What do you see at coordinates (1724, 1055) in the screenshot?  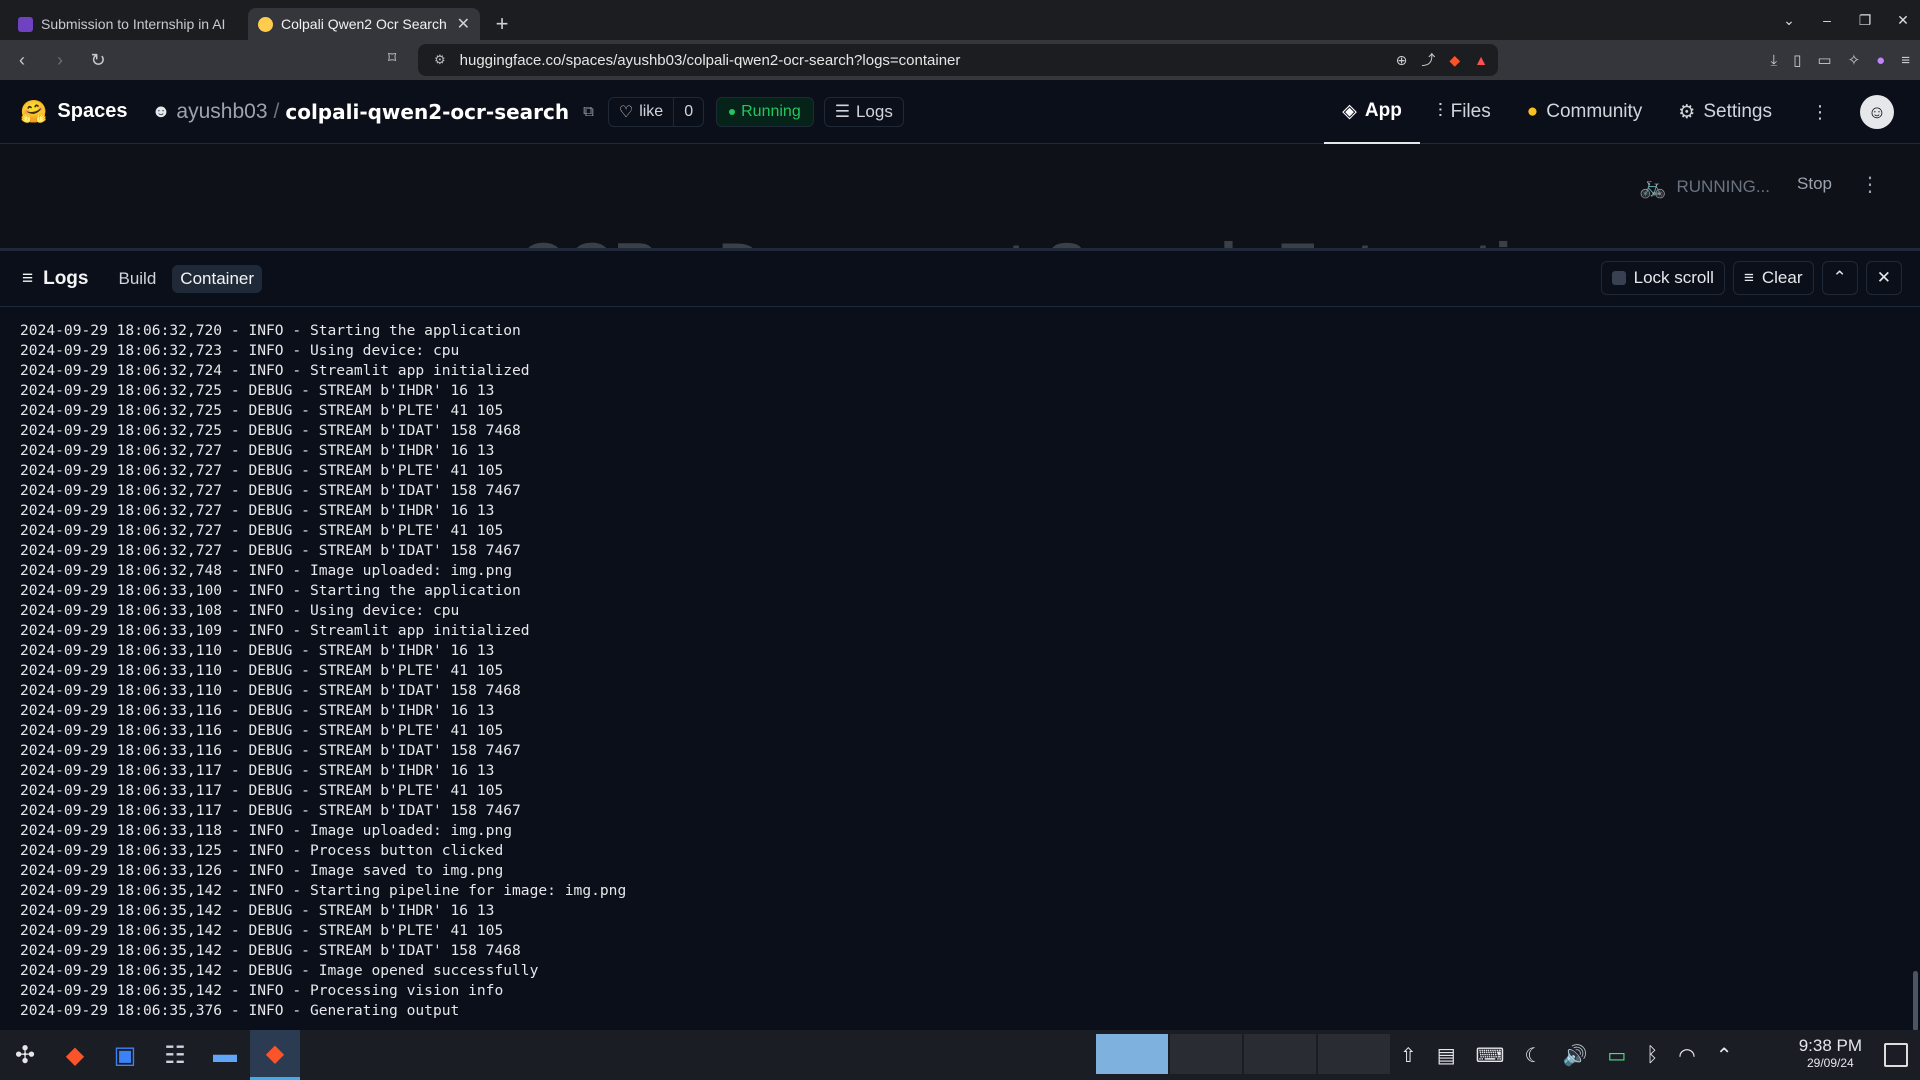 I see `tray-expand-icon: ⌃` at bounding box center [1724, 1055].